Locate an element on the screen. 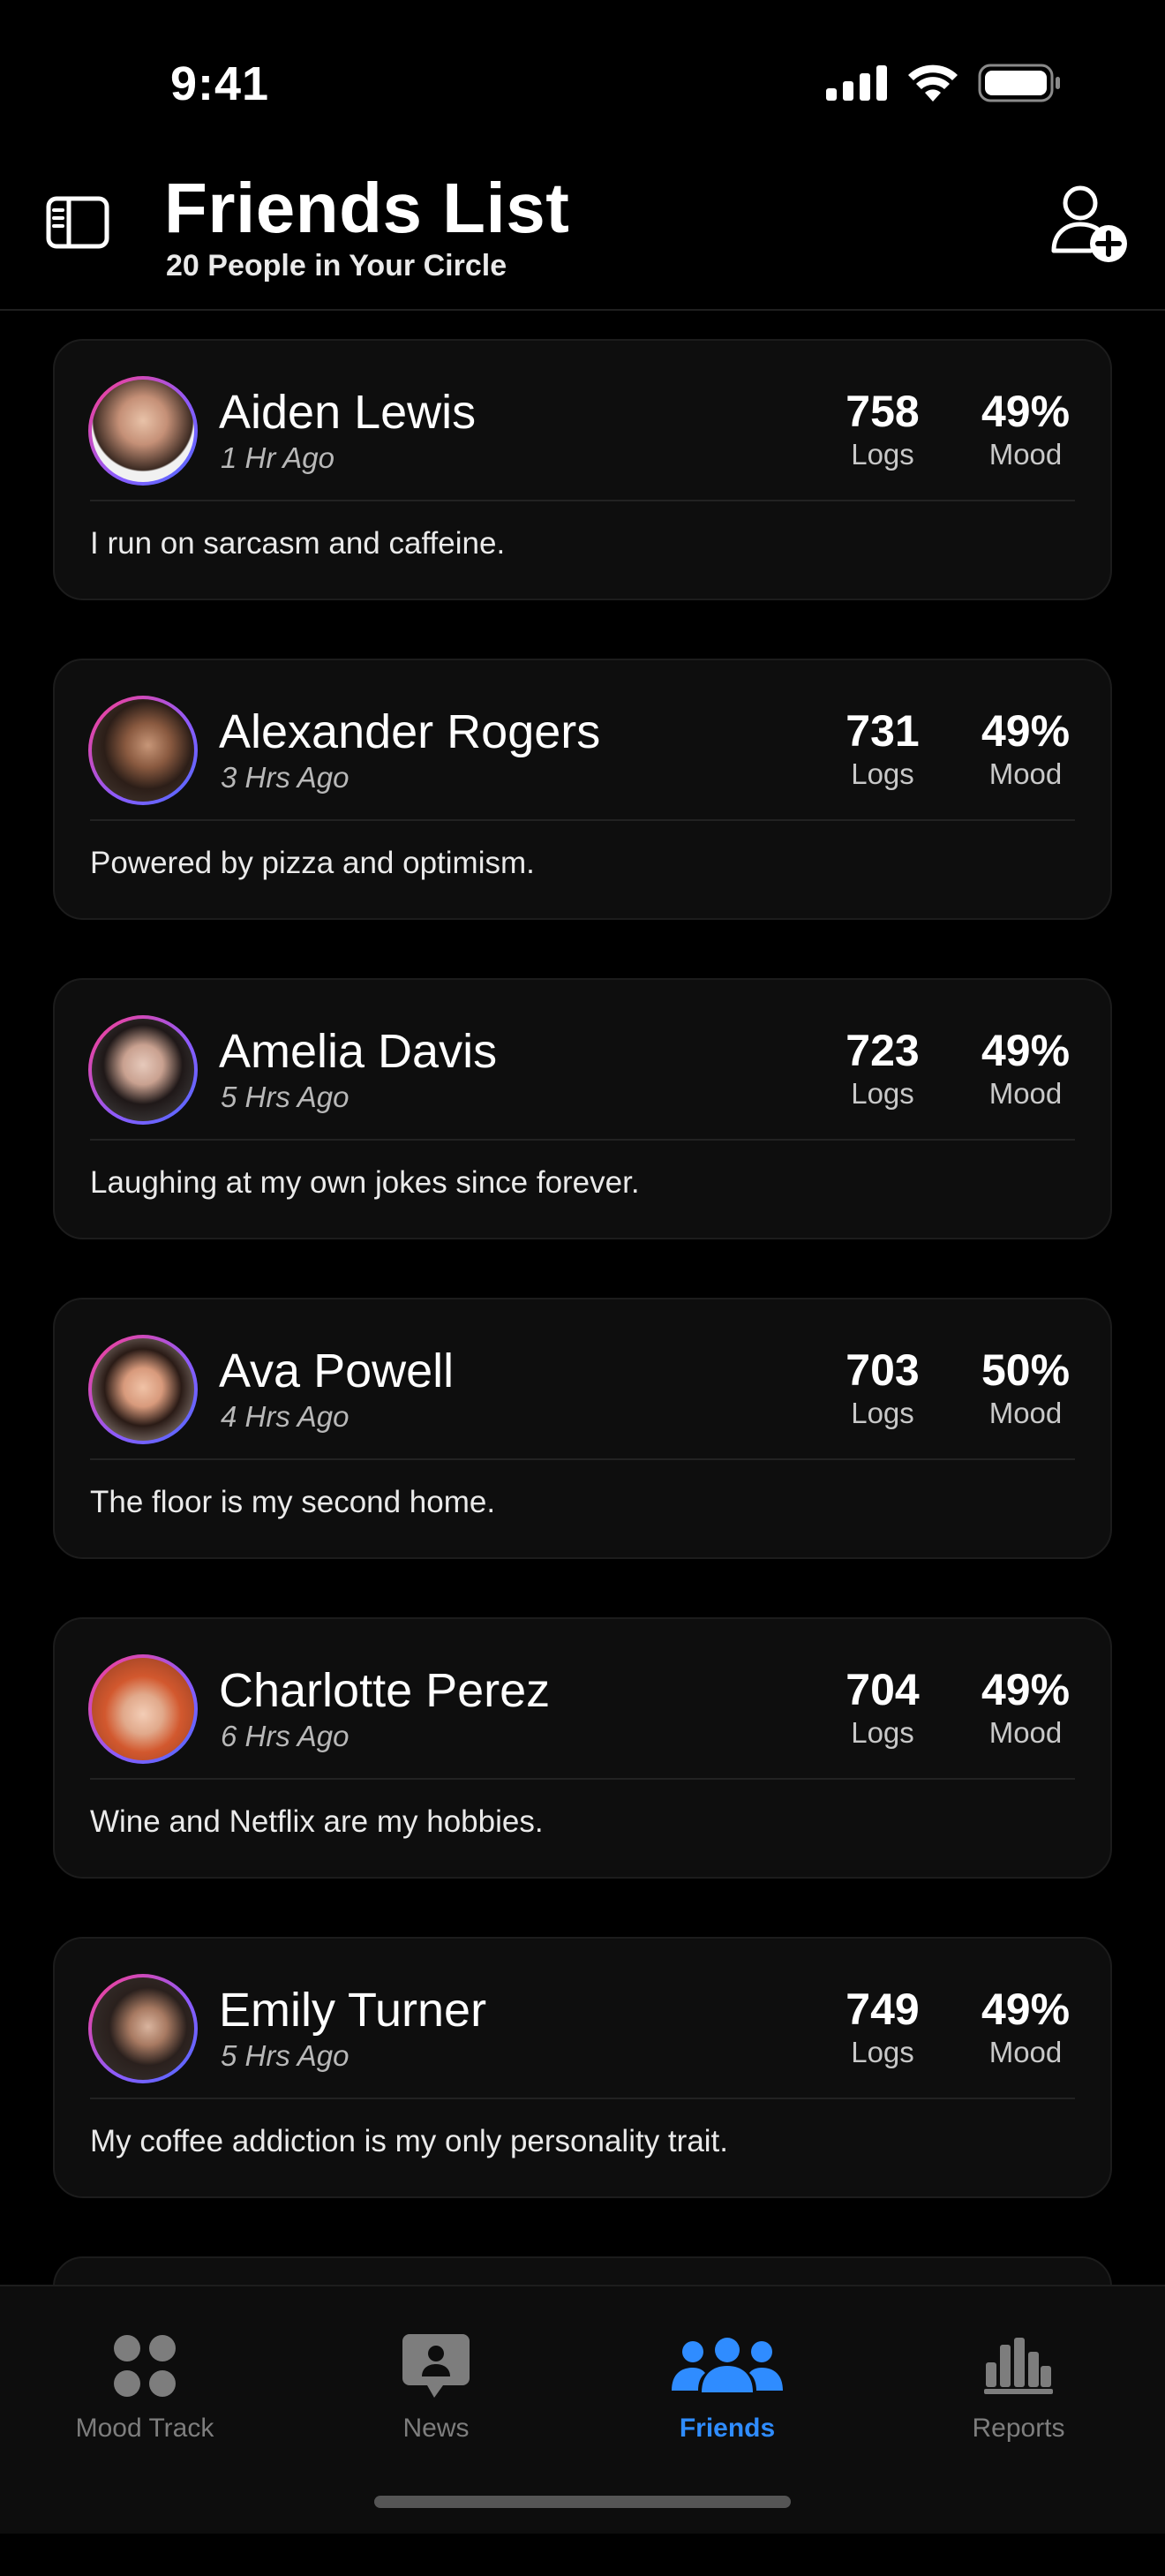 This screenshot has width=1165, height=2576. sidebar-icon is located at coordinates (77, 223).